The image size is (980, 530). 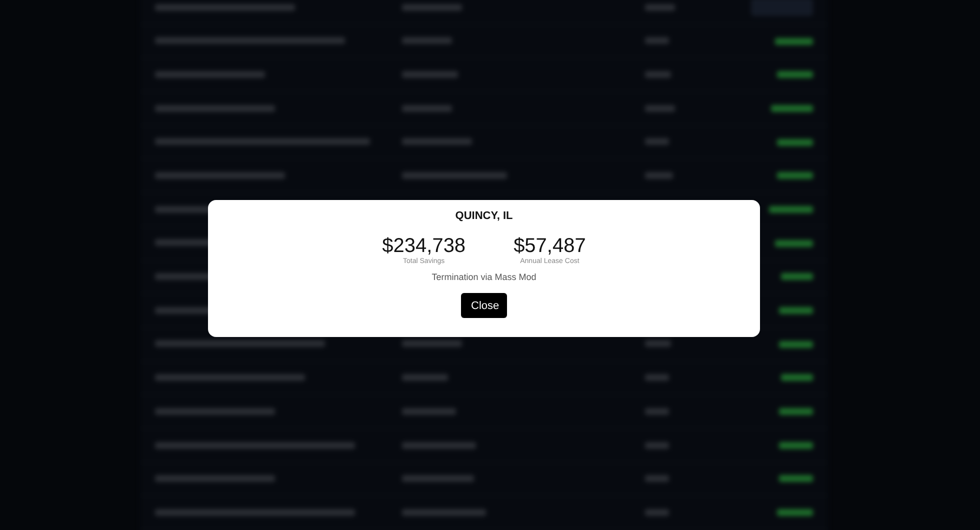 What do you see at coordinates (484, 277) in the screenshot?
I see `dialog-note: Termination via Mass Mod` at bounding box center [484, 277].